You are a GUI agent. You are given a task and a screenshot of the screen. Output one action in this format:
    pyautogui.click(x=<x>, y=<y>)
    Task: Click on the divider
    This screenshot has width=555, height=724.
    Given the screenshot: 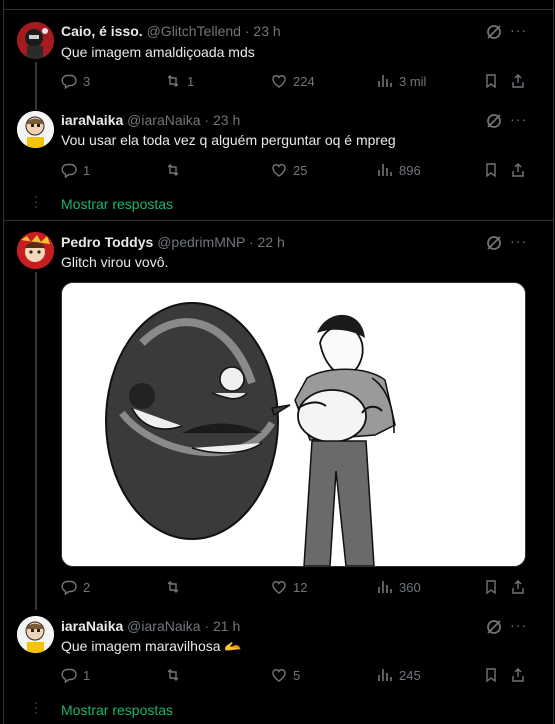 What is the action you would take?
    pyautogui.click(x=278, y=220)
    